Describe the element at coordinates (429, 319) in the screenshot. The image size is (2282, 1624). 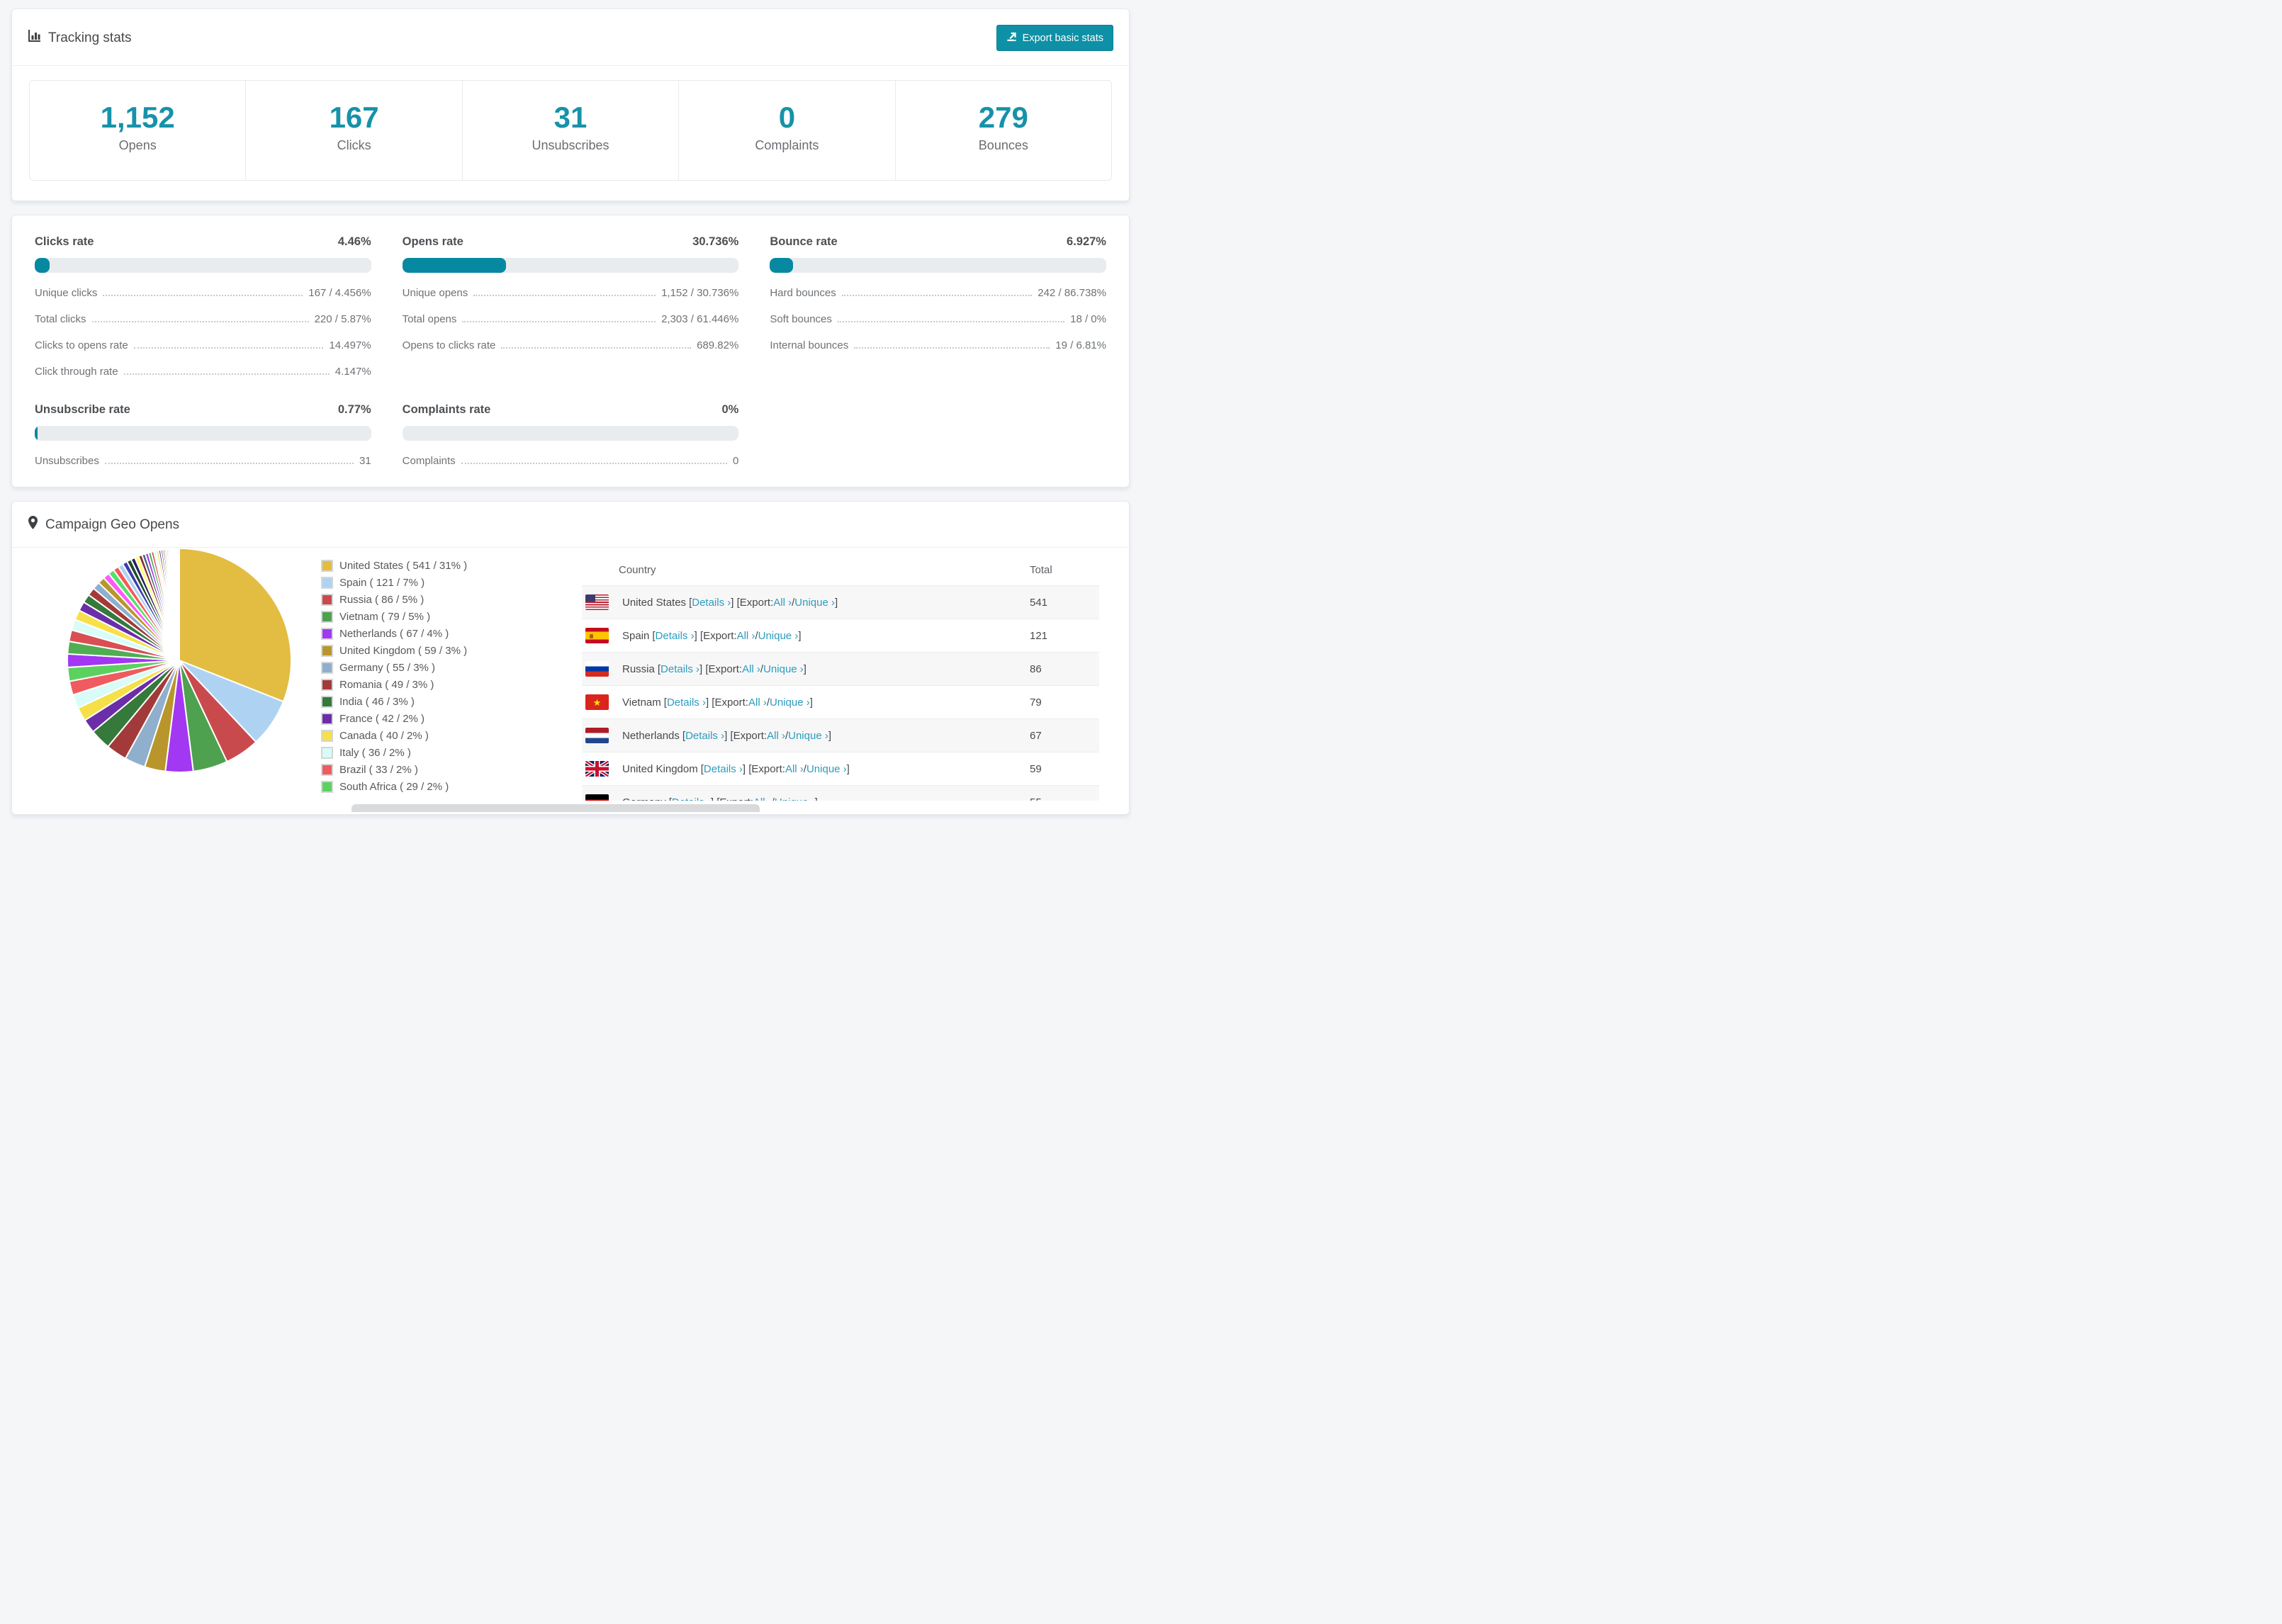
I see `stat-label: Total opens` at that location.